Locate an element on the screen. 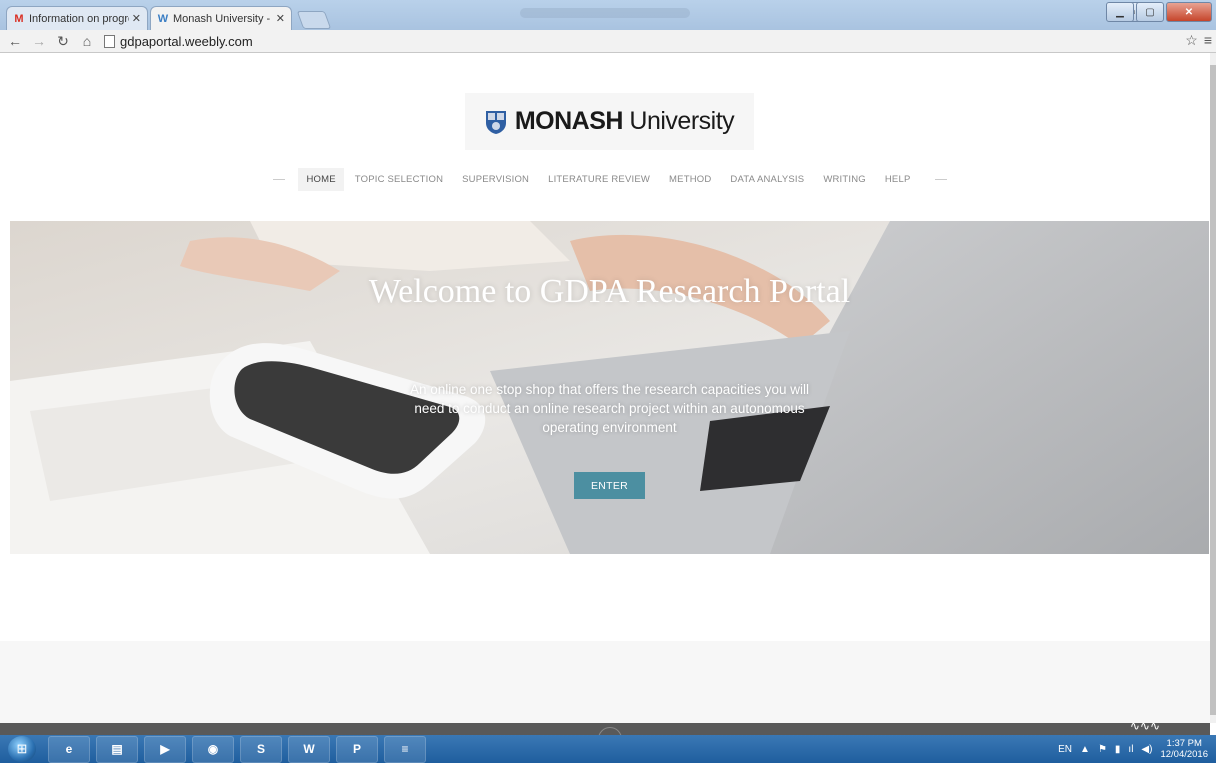 This screenshot has height=763, width=1216. browser-toolbar: ← → ↻ ⌂ gdpaportal.weebly.com ☆ ≡ is located at coordinates (608, 41).